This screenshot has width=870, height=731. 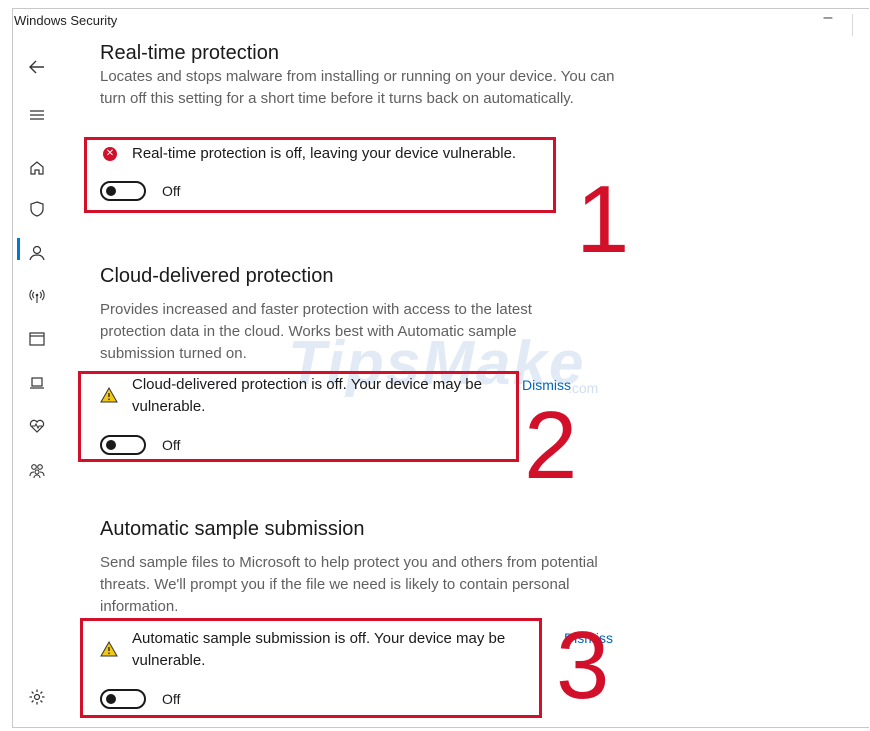 I want to click on error-icon: ✕, so click(x=110, y=154).